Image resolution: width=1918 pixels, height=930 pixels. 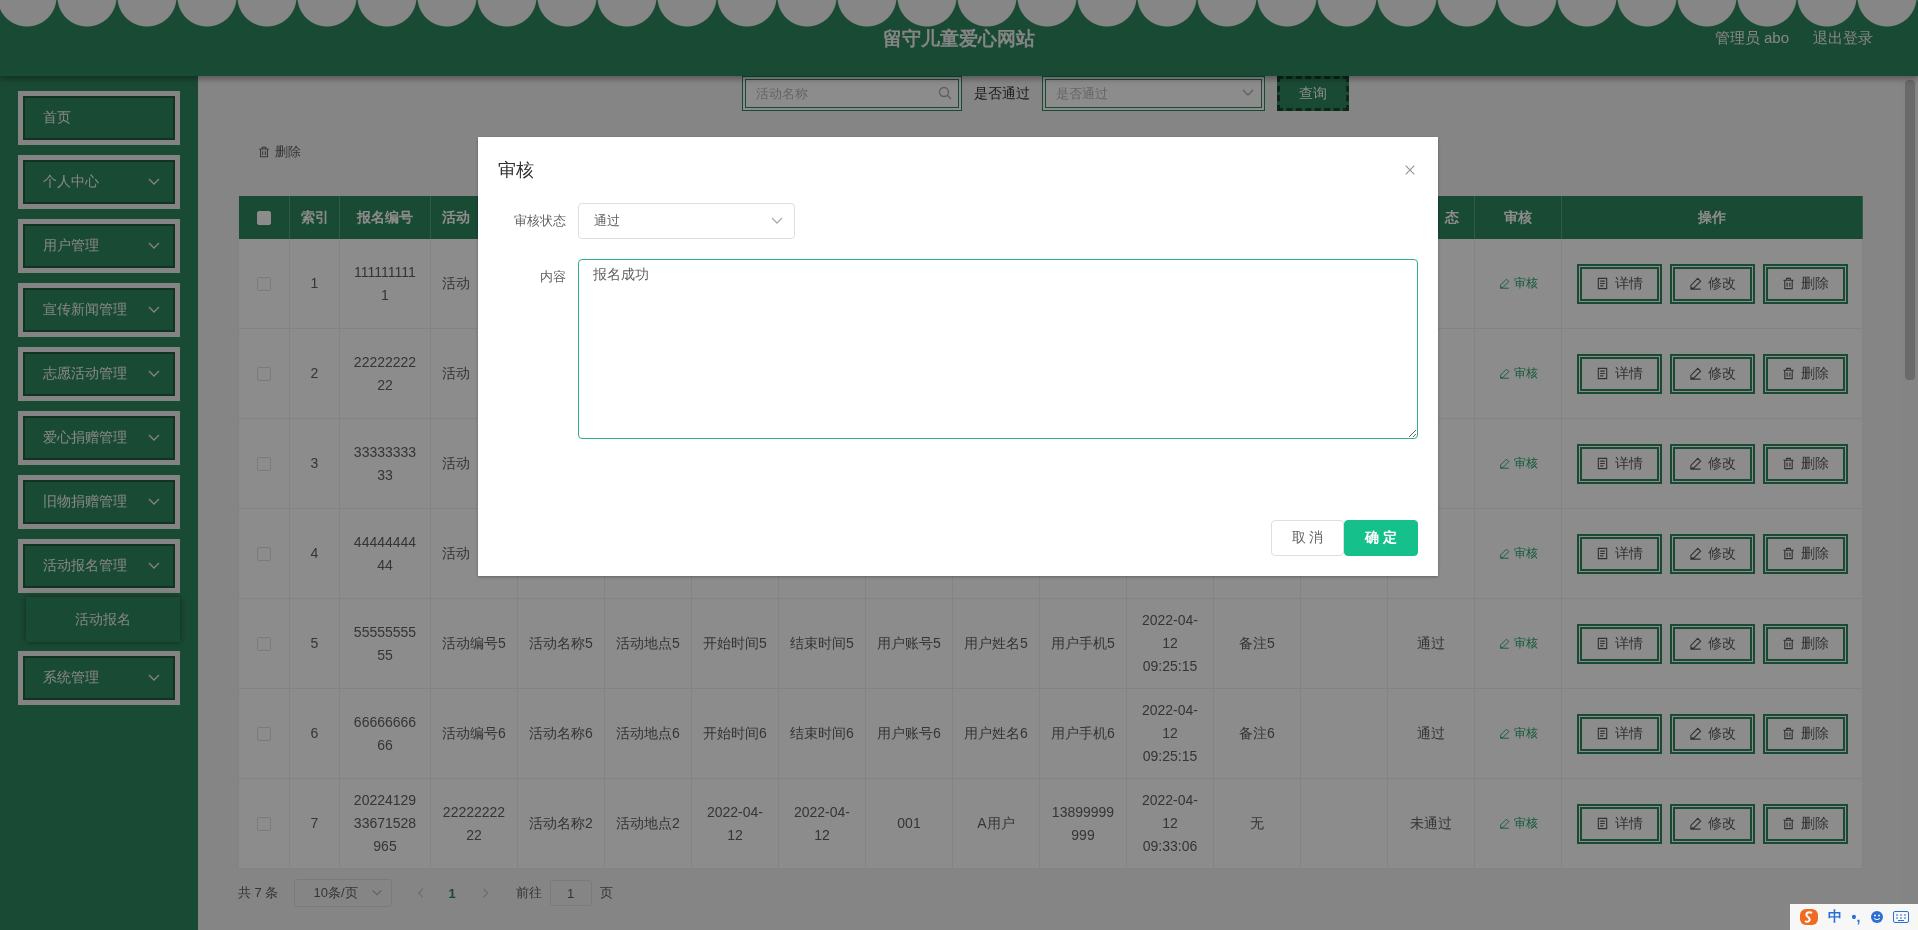 What do you see at coordinates (1431, 823) in the screenshot?
I see `cell-text: 未通过` at bounding box center [1431, 823].